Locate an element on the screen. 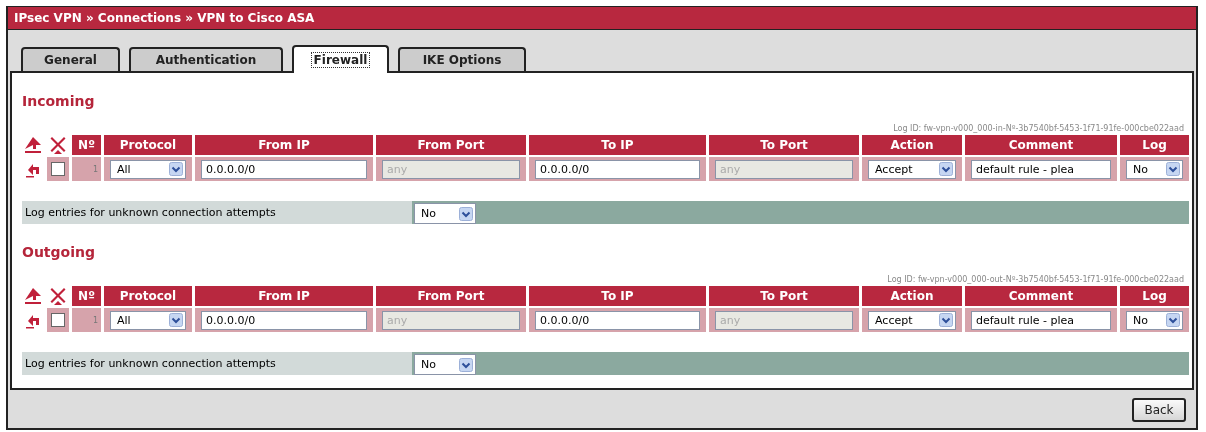  log-id: Log ID: fw-vpn-v000_000-in-Nº-3b7540bf-5453-1f71-91fe-000cbe022aad is located at coordinates (1038, 128).